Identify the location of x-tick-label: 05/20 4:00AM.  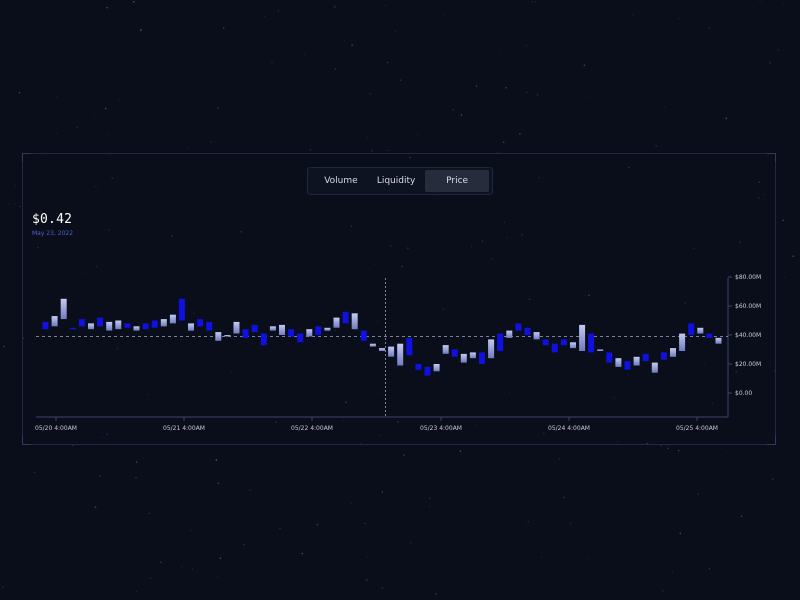
(56, 428).